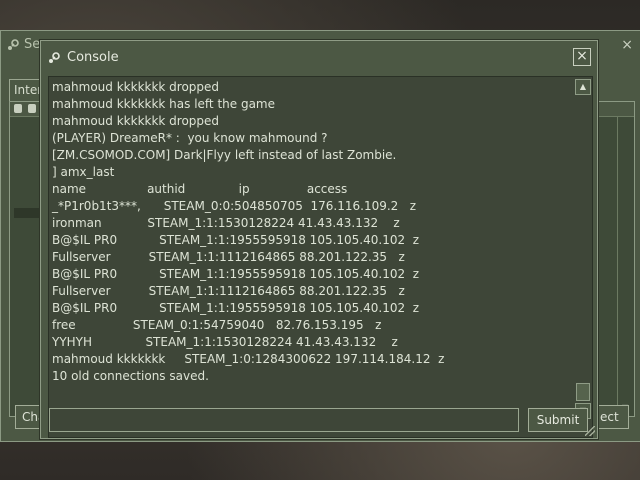 This screenshot has height=480, width=640. What do you see at coordinates (611, 417) in the screenshot?
I see `connect-button: ect` at bounding box center [611, 417].